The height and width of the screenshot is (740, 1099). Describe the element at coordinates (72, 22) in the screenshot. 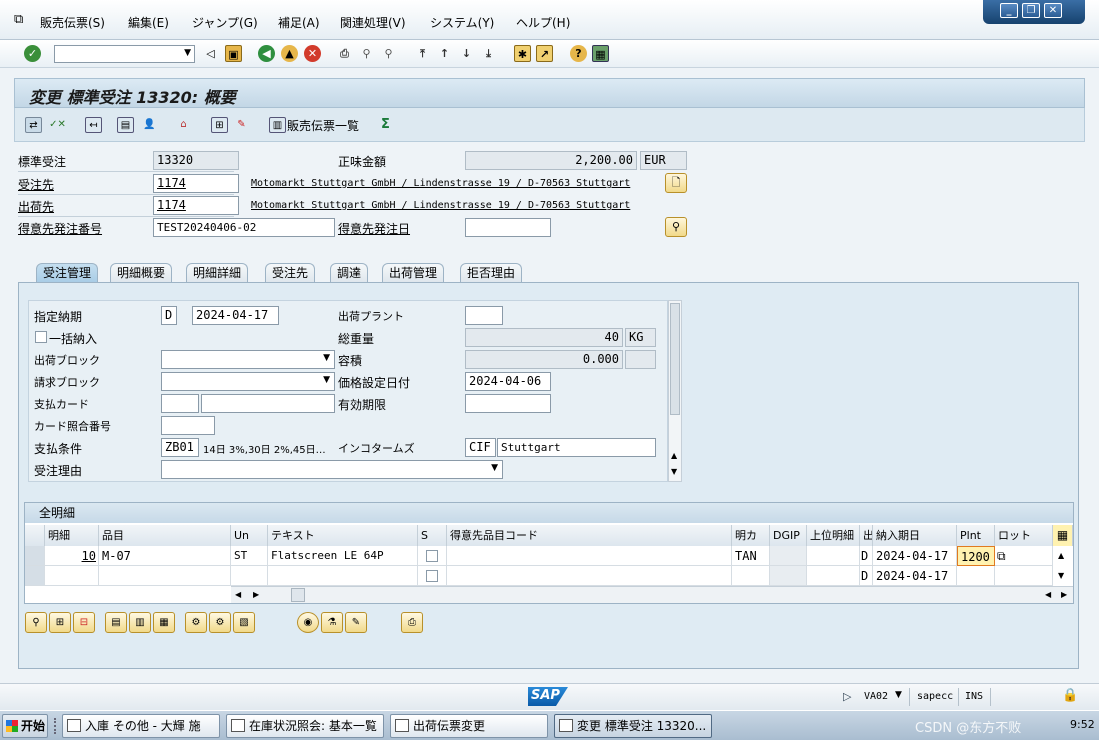

I see `menu-sales-document: 販売伝票(S)` at that location.